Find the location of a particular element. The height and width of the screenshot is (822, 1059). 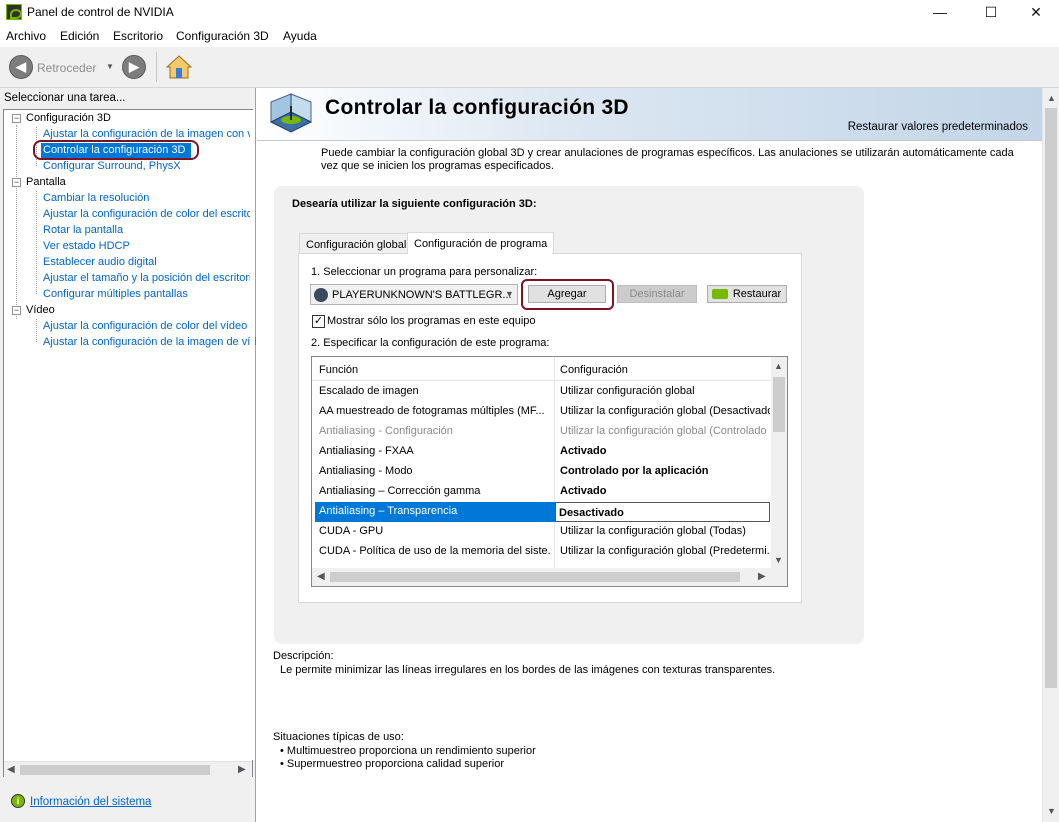

back-label: Retroceder is located at coordinates (66, 68).